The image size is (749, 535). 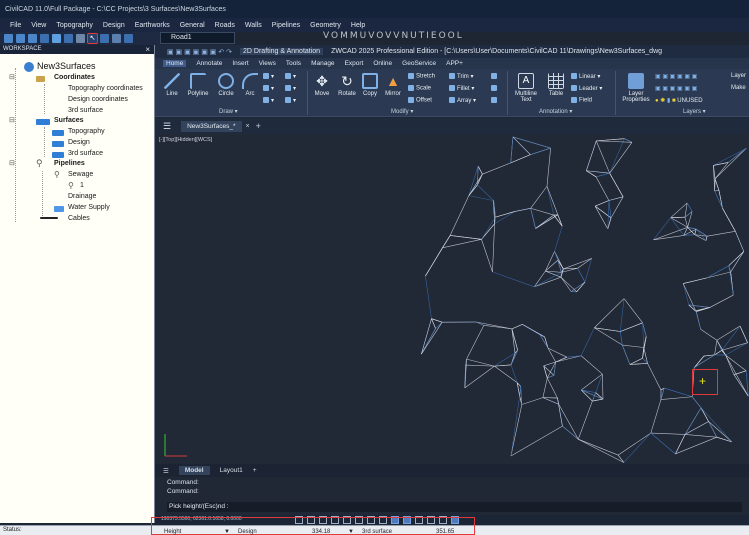 I want to click on menu-file: File, so click(x=15, y=25).